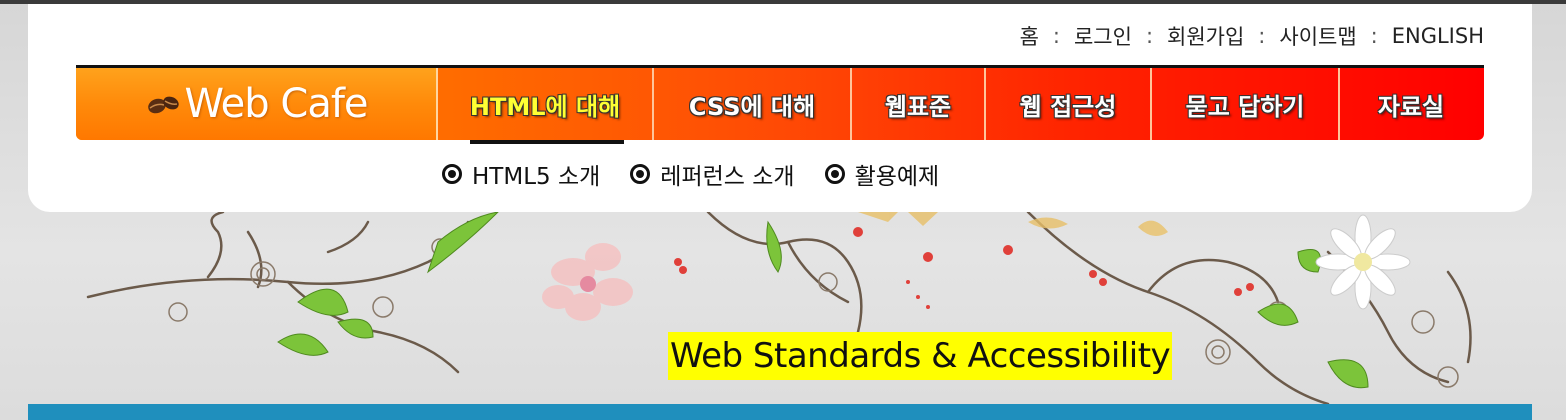 This screenshot has width=1566, height=420. I want to click on util-link-english: ENGLISH, so click(1438, 36).